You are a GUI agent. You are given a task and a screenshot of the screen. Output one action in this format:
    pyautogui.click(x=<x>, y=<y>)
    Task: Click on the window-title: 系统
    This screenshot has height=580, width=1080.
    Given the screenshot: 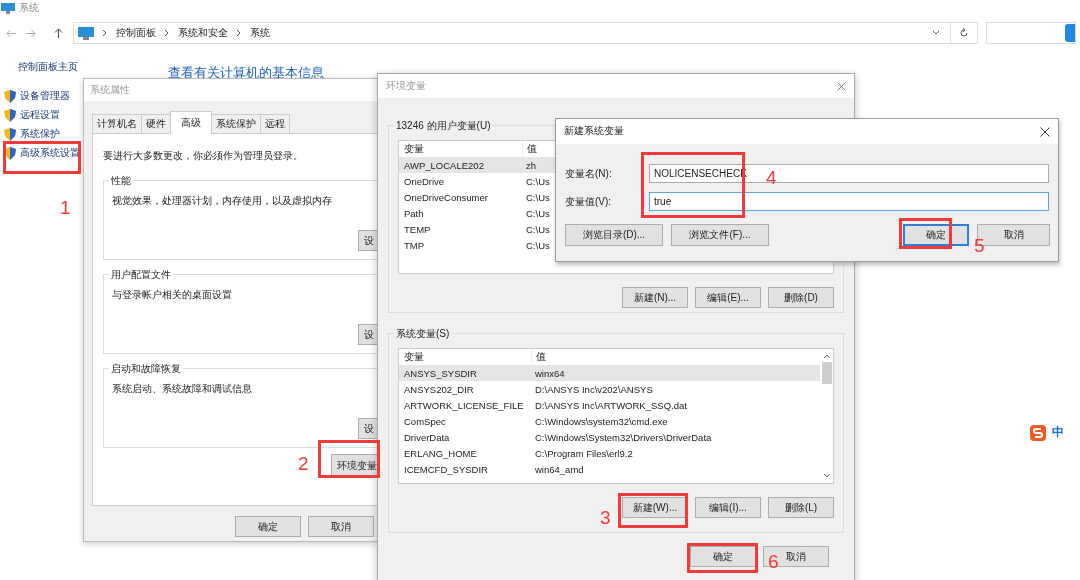 What is the action you would take?
    pyautogui.click(x=29, y=8)
    